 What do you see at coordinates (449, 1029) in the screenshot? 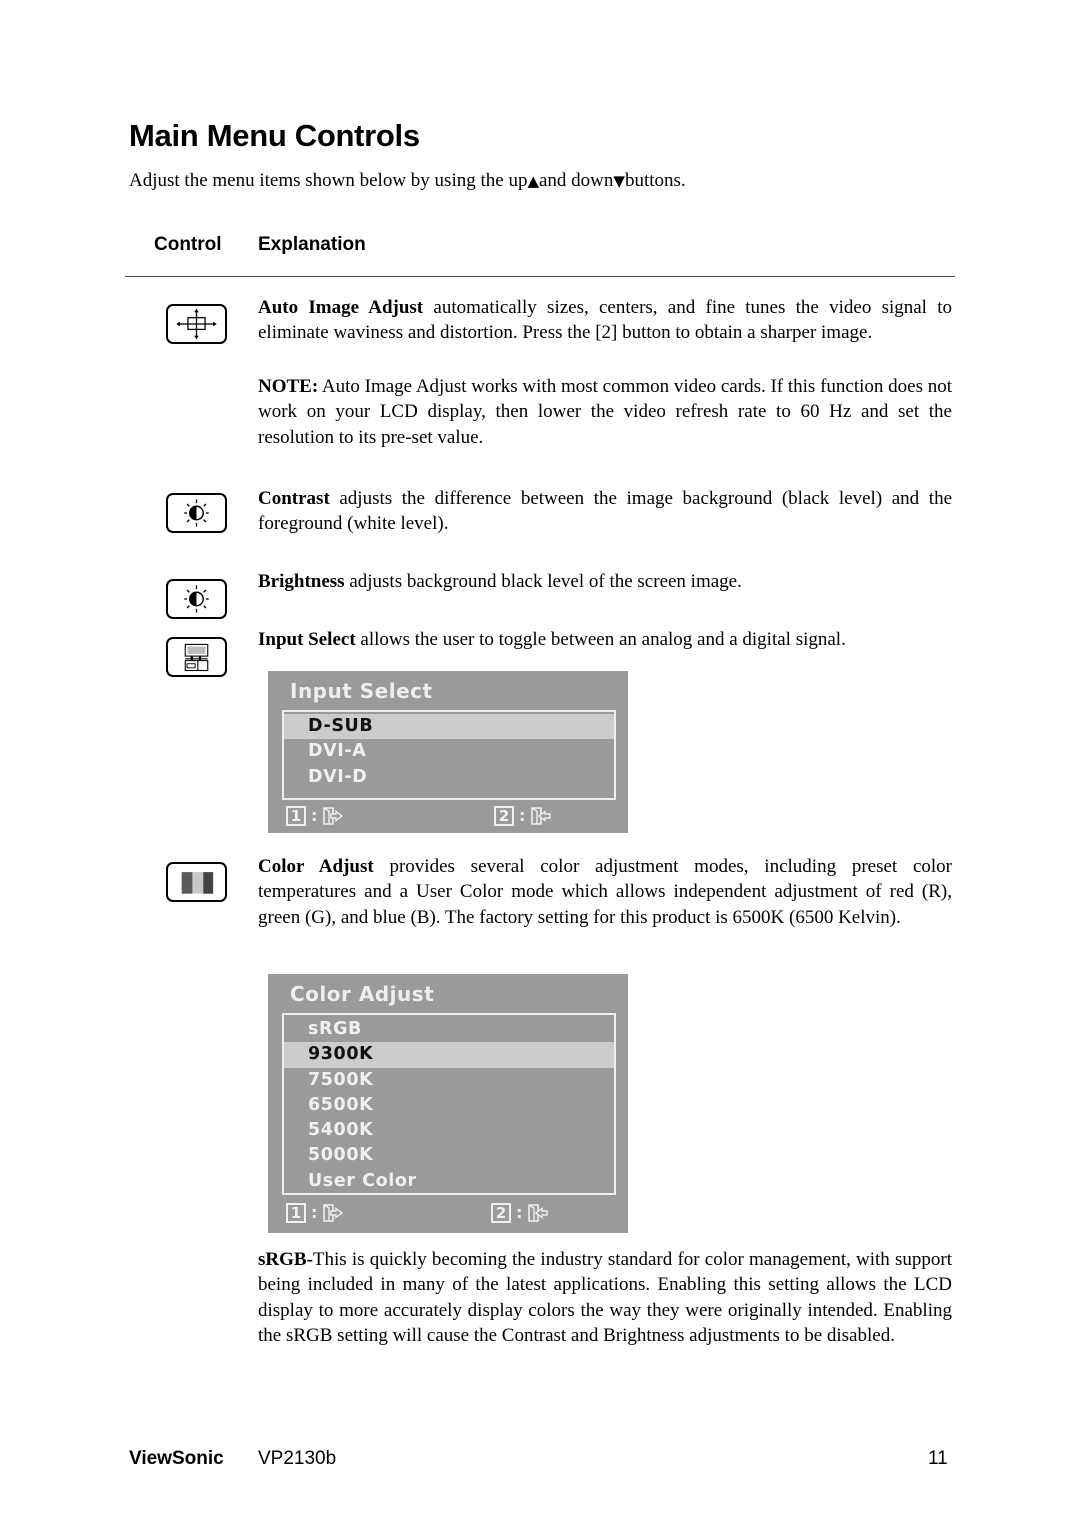
I see `osd-option-srgb: sRGB` at bounding box center [449, 1029].